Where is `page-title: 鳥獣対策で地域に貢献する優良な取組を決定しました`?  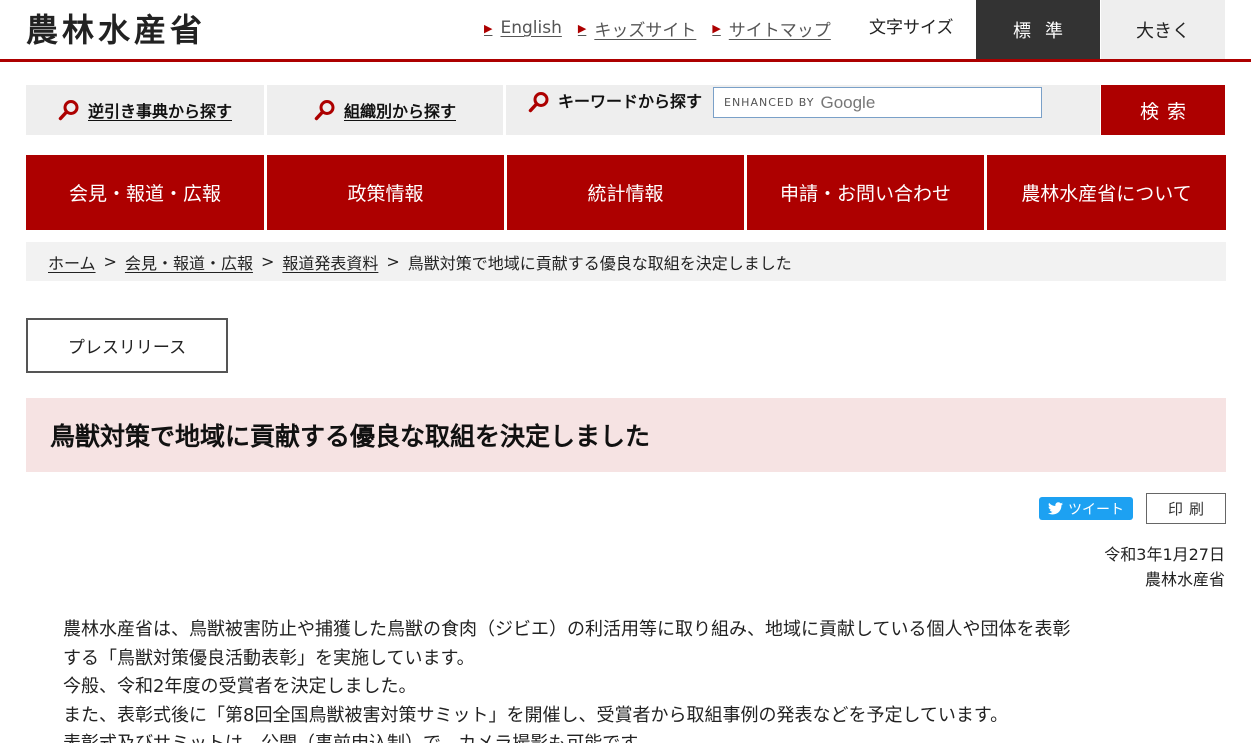
page-title: 鳥獣対策で地域に貢献する優良な取組を決定しました is located at coordinates (350, 436).